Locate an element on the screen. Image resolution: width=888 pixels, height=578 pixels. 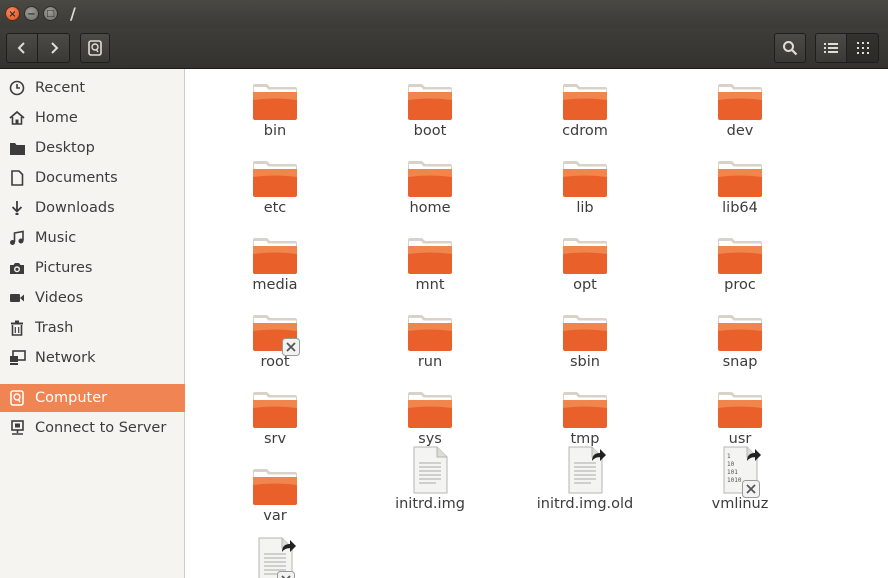
desktop-folder-icon is located at coordinates (17, 148).